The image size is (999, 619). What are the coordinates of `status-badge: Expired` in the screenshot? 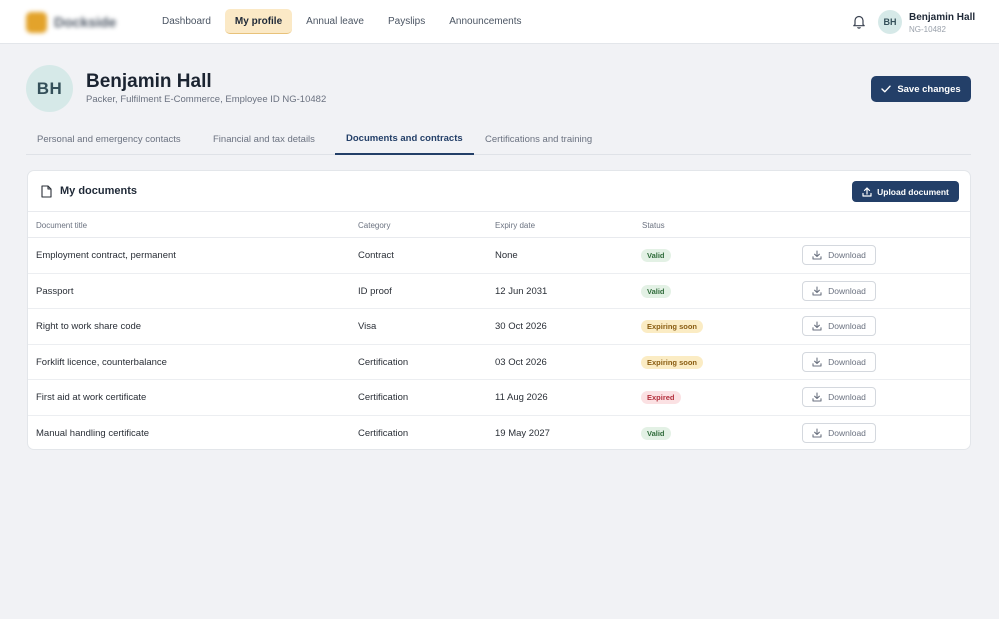 It's located at (661, 397).